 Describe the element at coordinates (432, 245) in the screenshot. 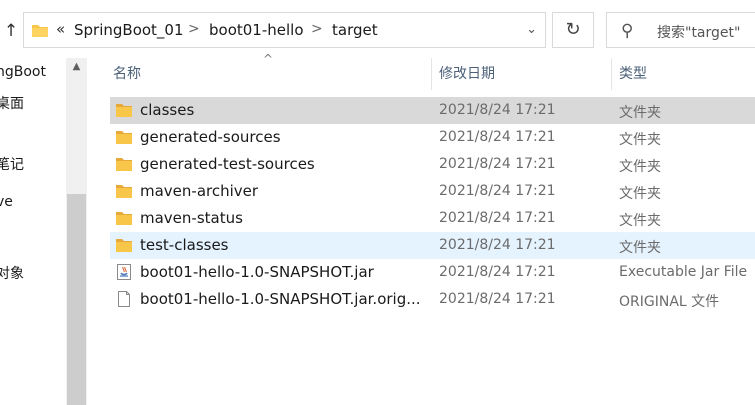

I see `file-row: test-classes 2021/8/24 17:21 文件夹` at that location.